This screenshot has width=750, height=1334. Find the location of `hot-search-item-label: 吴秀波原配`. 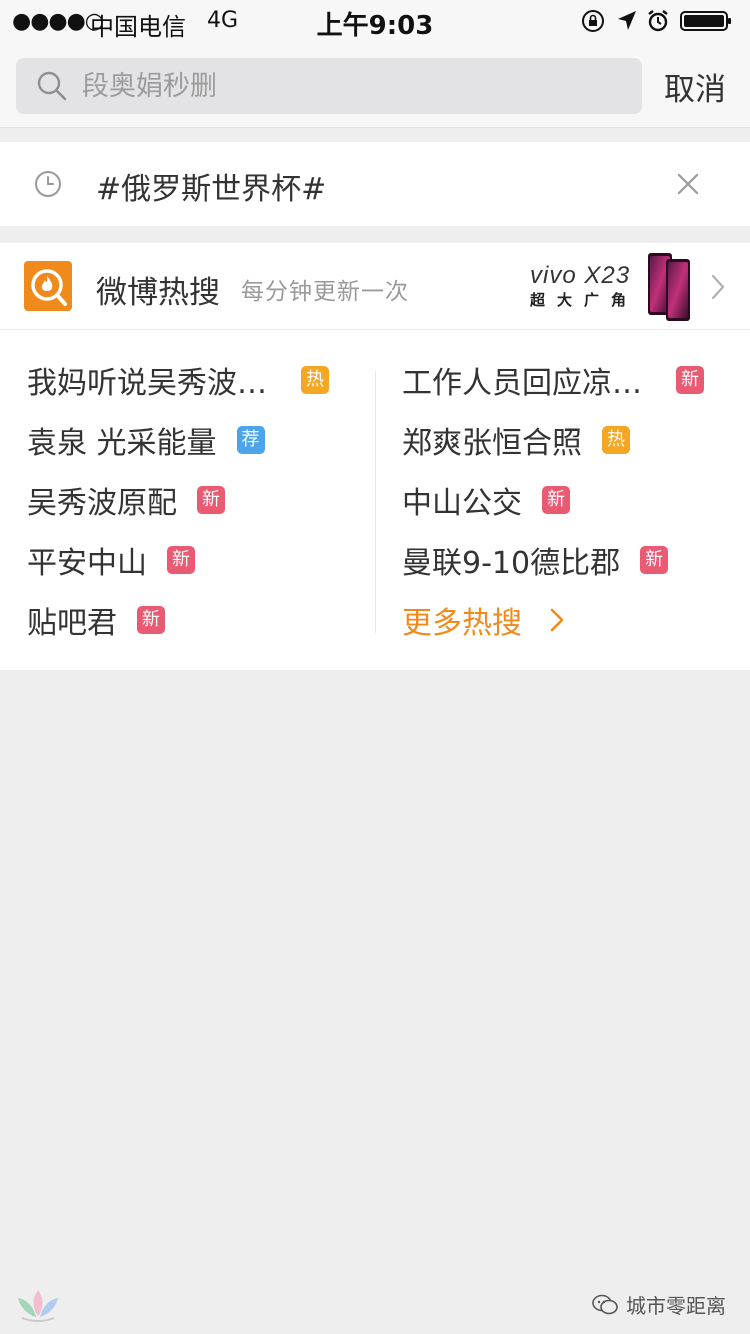

hot-search-item-label: 吴秀波原配 is located at coordinates (102, 503).